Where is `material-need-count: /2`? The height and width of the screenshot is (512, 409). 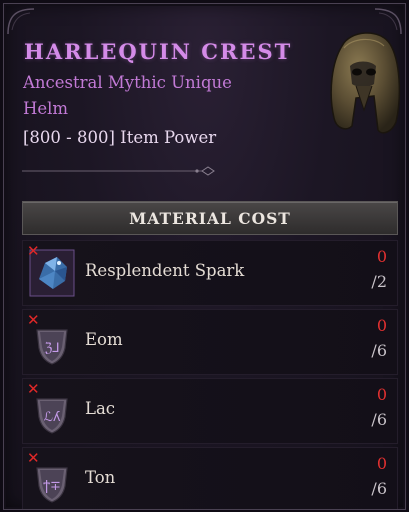 material-need-count: /2 is located at coordinates (379, 281).